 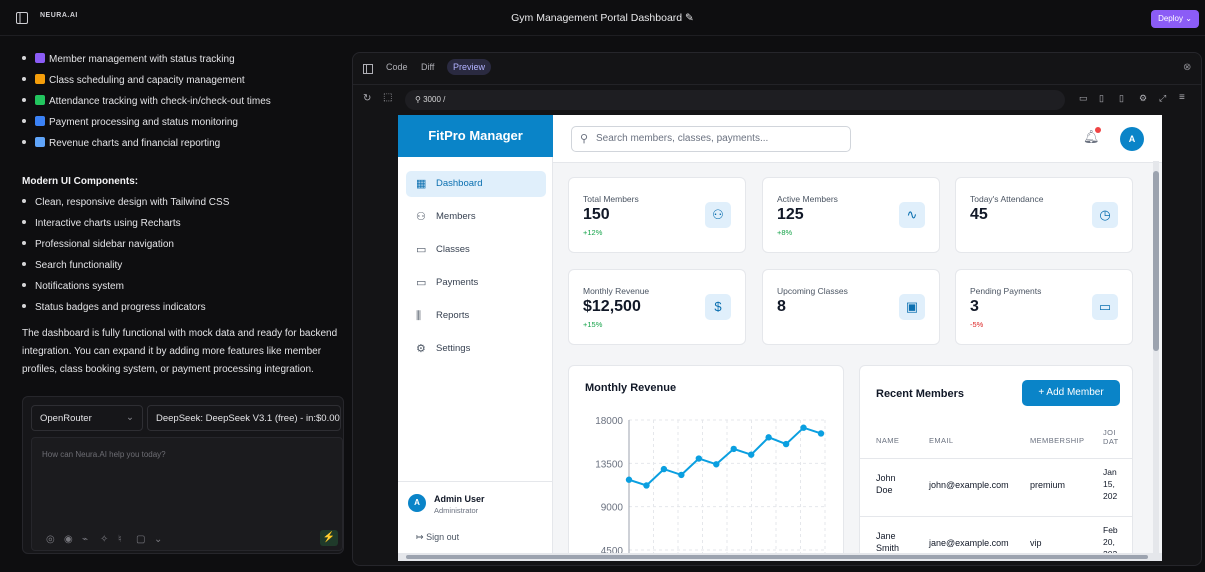 What do you see at coordinates (104, 539) in the screenshot?
I see `sparkle-icon: ✧` at bounding box center [104, 539].